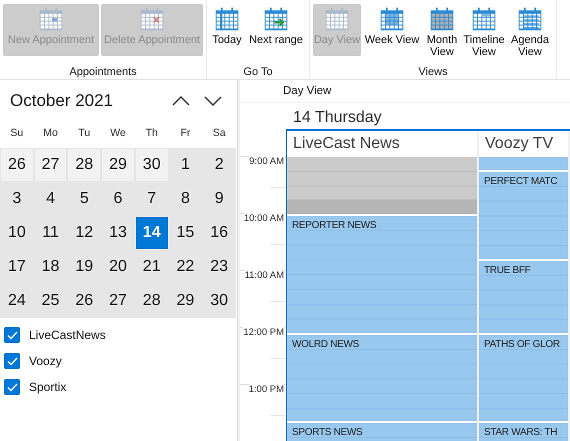 The width and height of the screenshot is (570, 441). What do you see at coordinates (405, 91) in the screenshot?
I see `view-label: Day View` at bounding box center [405, 91].